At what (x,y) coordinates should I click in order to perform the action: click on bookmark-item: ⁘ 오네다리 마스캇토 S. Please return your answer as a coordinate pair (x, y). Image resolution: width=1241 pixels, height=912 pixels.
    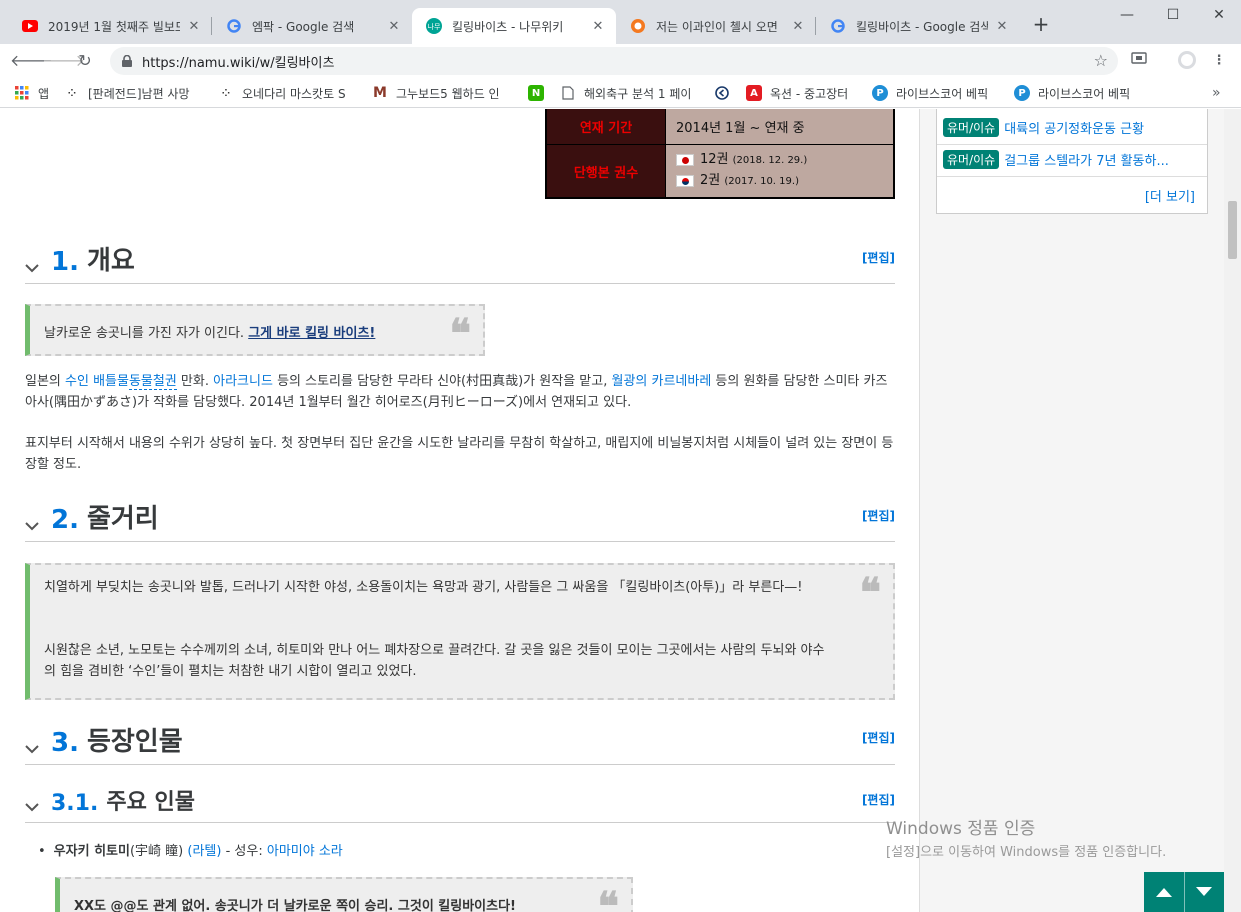
    Looking at the image, I should click on (287, 93).